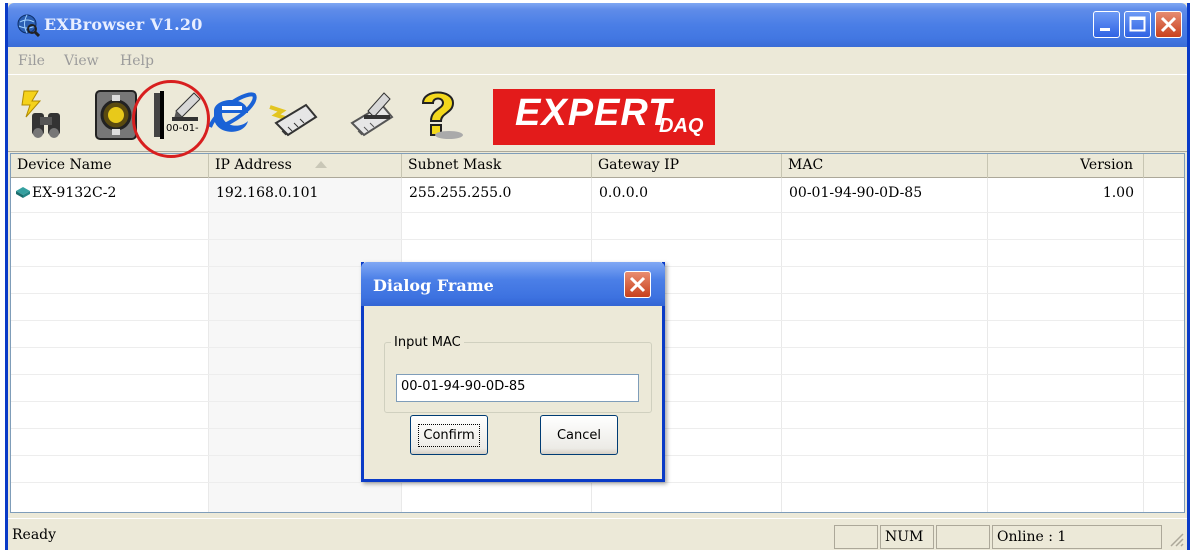  Describe the element at coordinates (1106, 24) in the screenshot. I see `minimize-button` at that location.